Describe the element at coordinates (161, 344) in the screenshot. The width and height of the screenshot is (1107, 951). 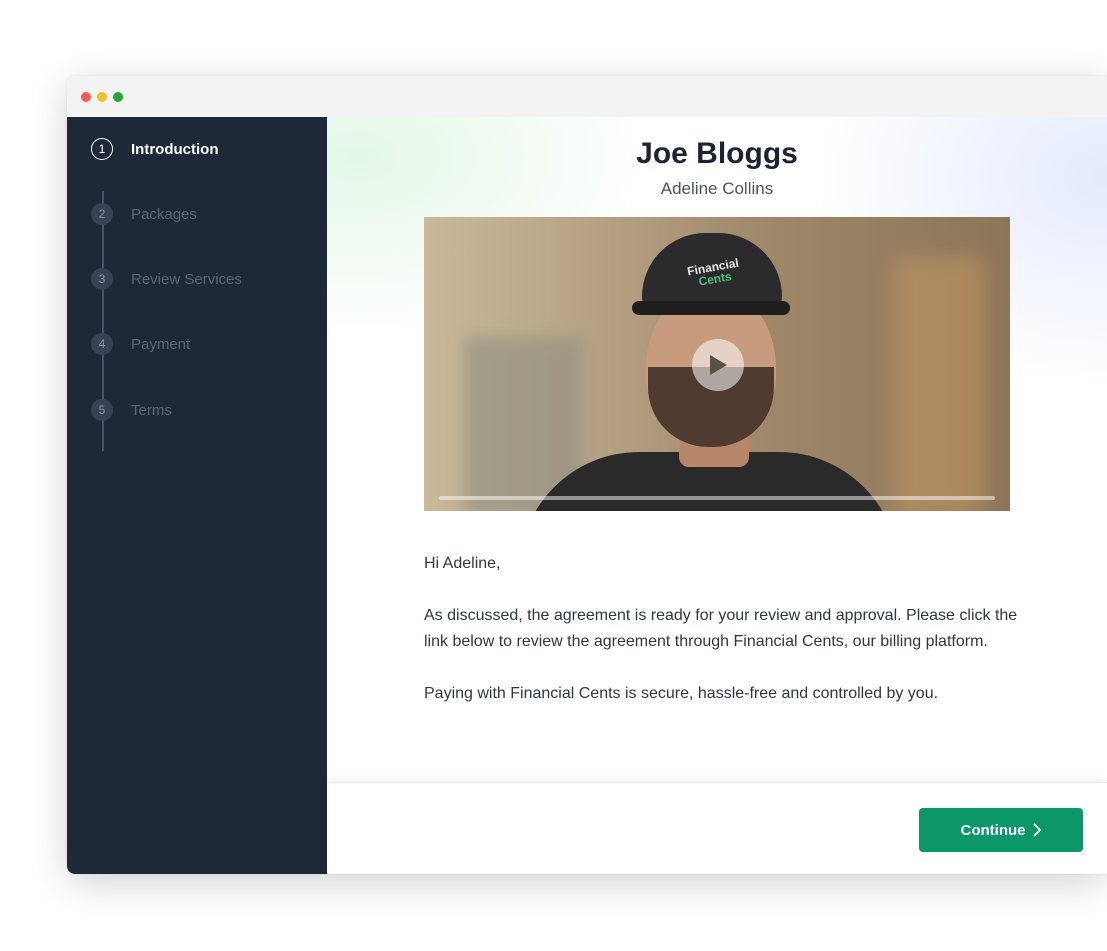
I see `step-label: Payment` at that location.